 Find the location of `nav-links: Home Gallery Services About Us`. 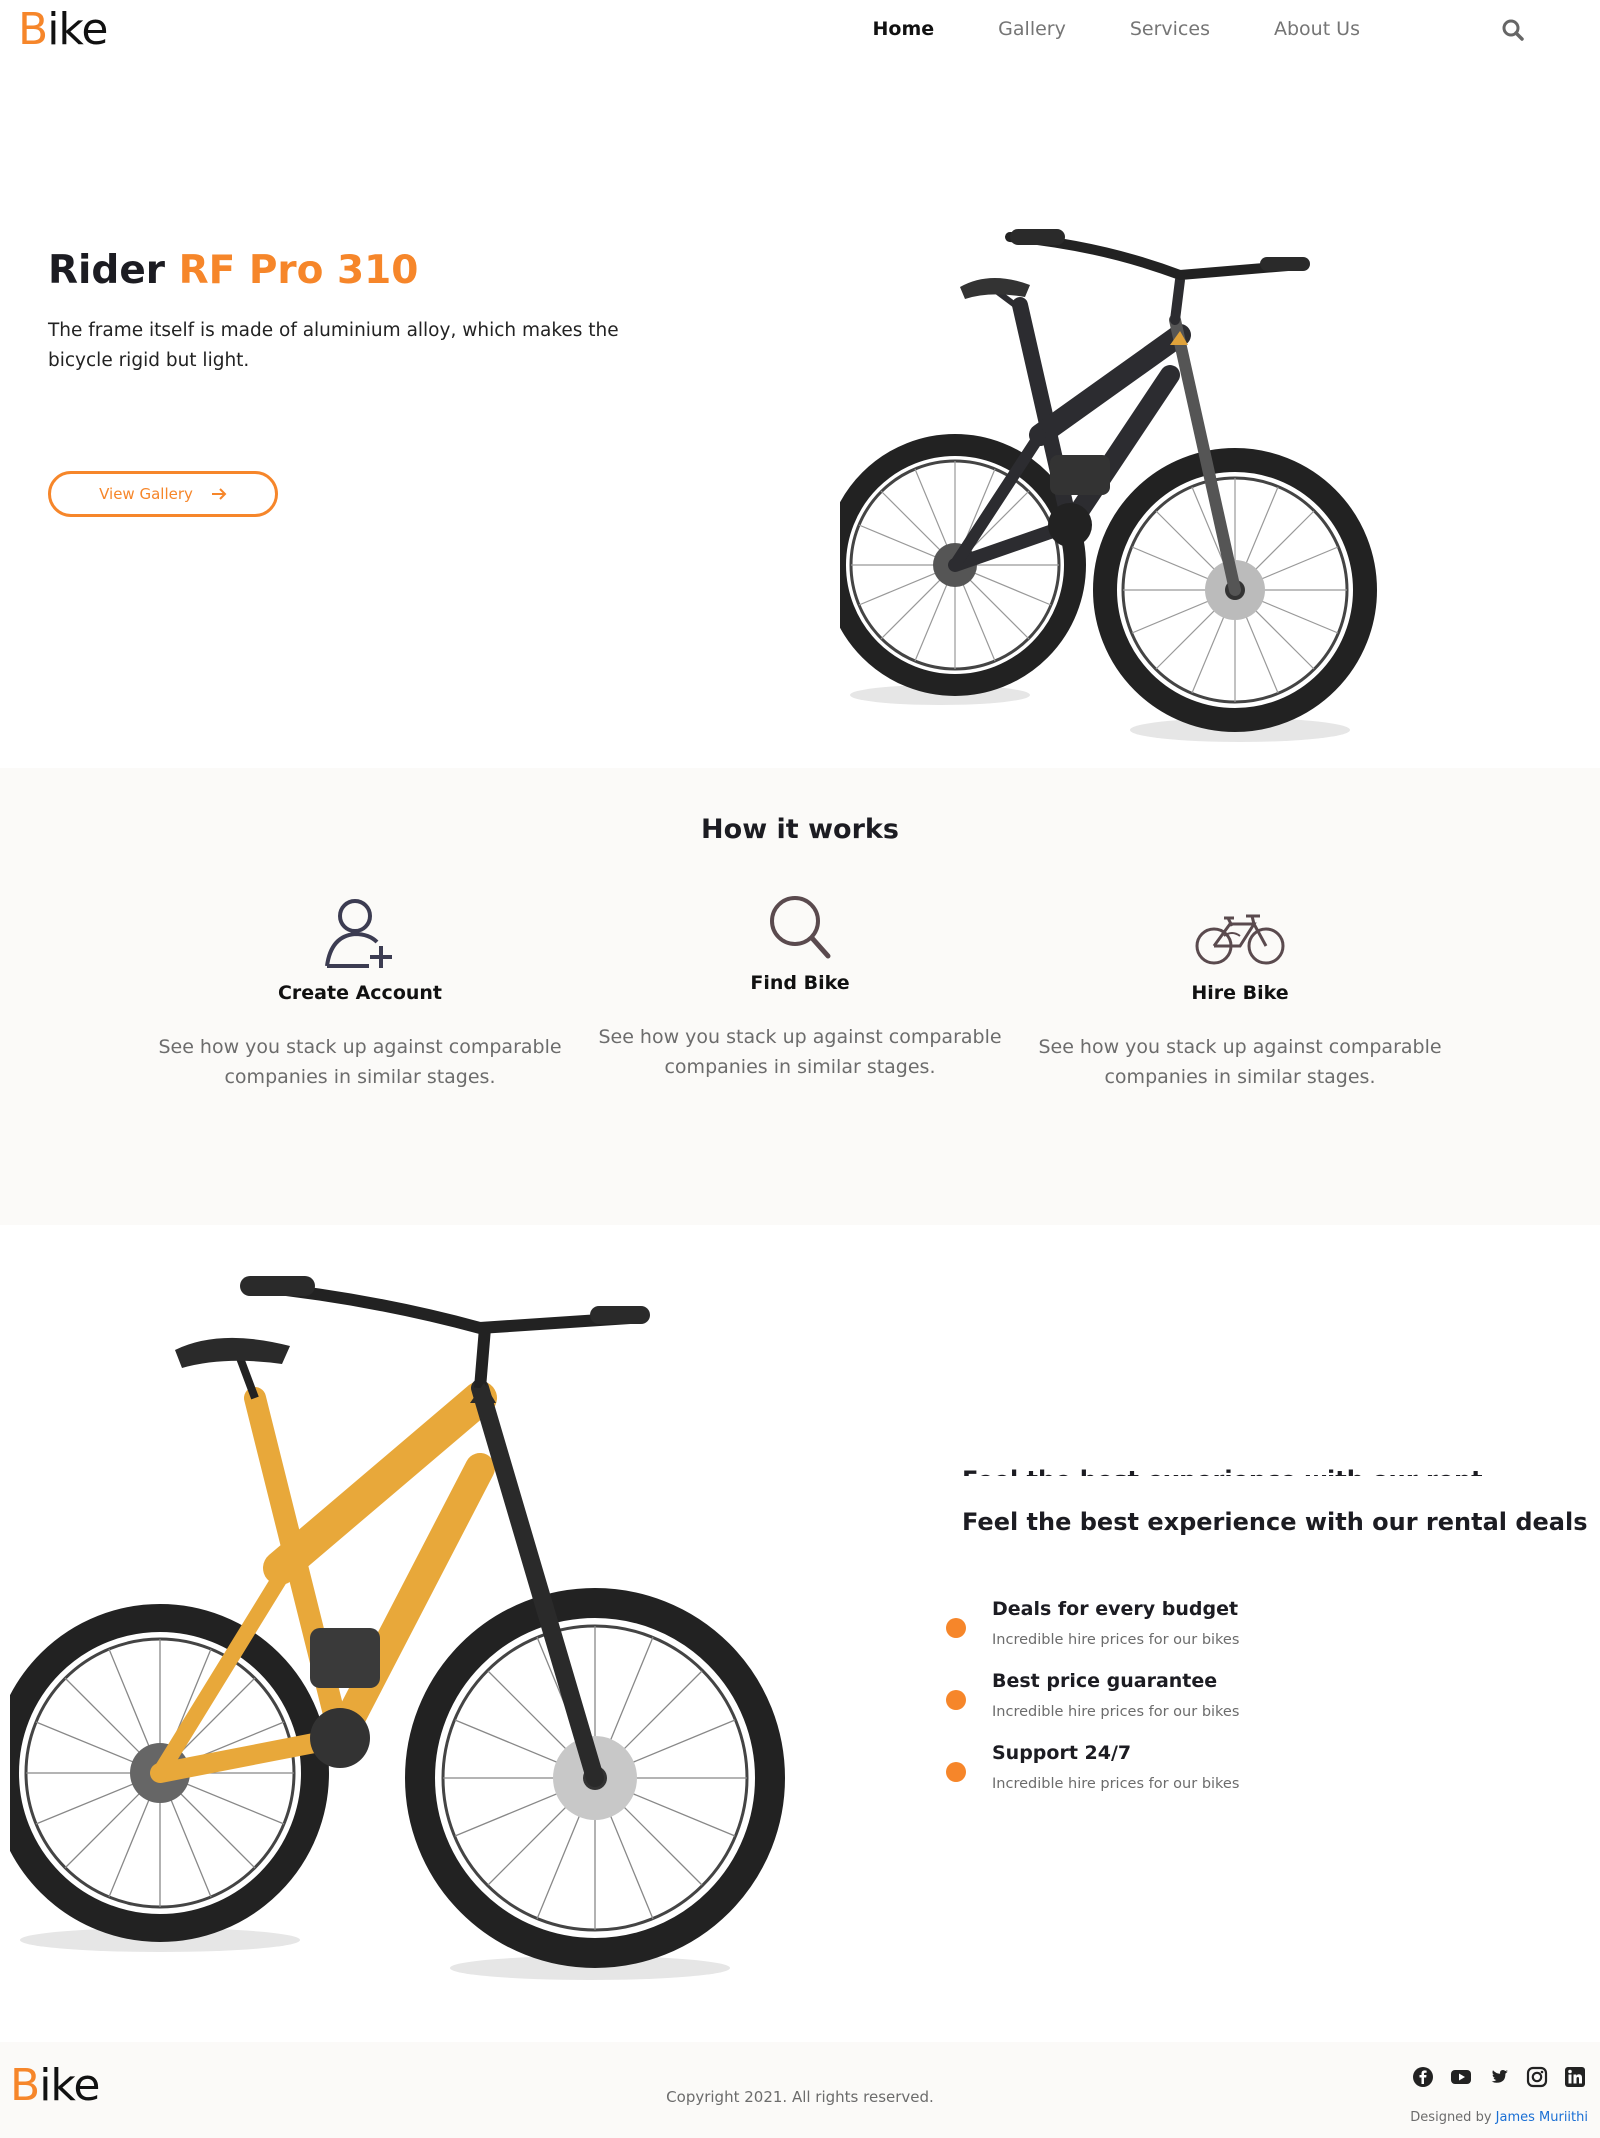

nav-links: Home Gallery Services About Us is located at coordinates (1084, 29).